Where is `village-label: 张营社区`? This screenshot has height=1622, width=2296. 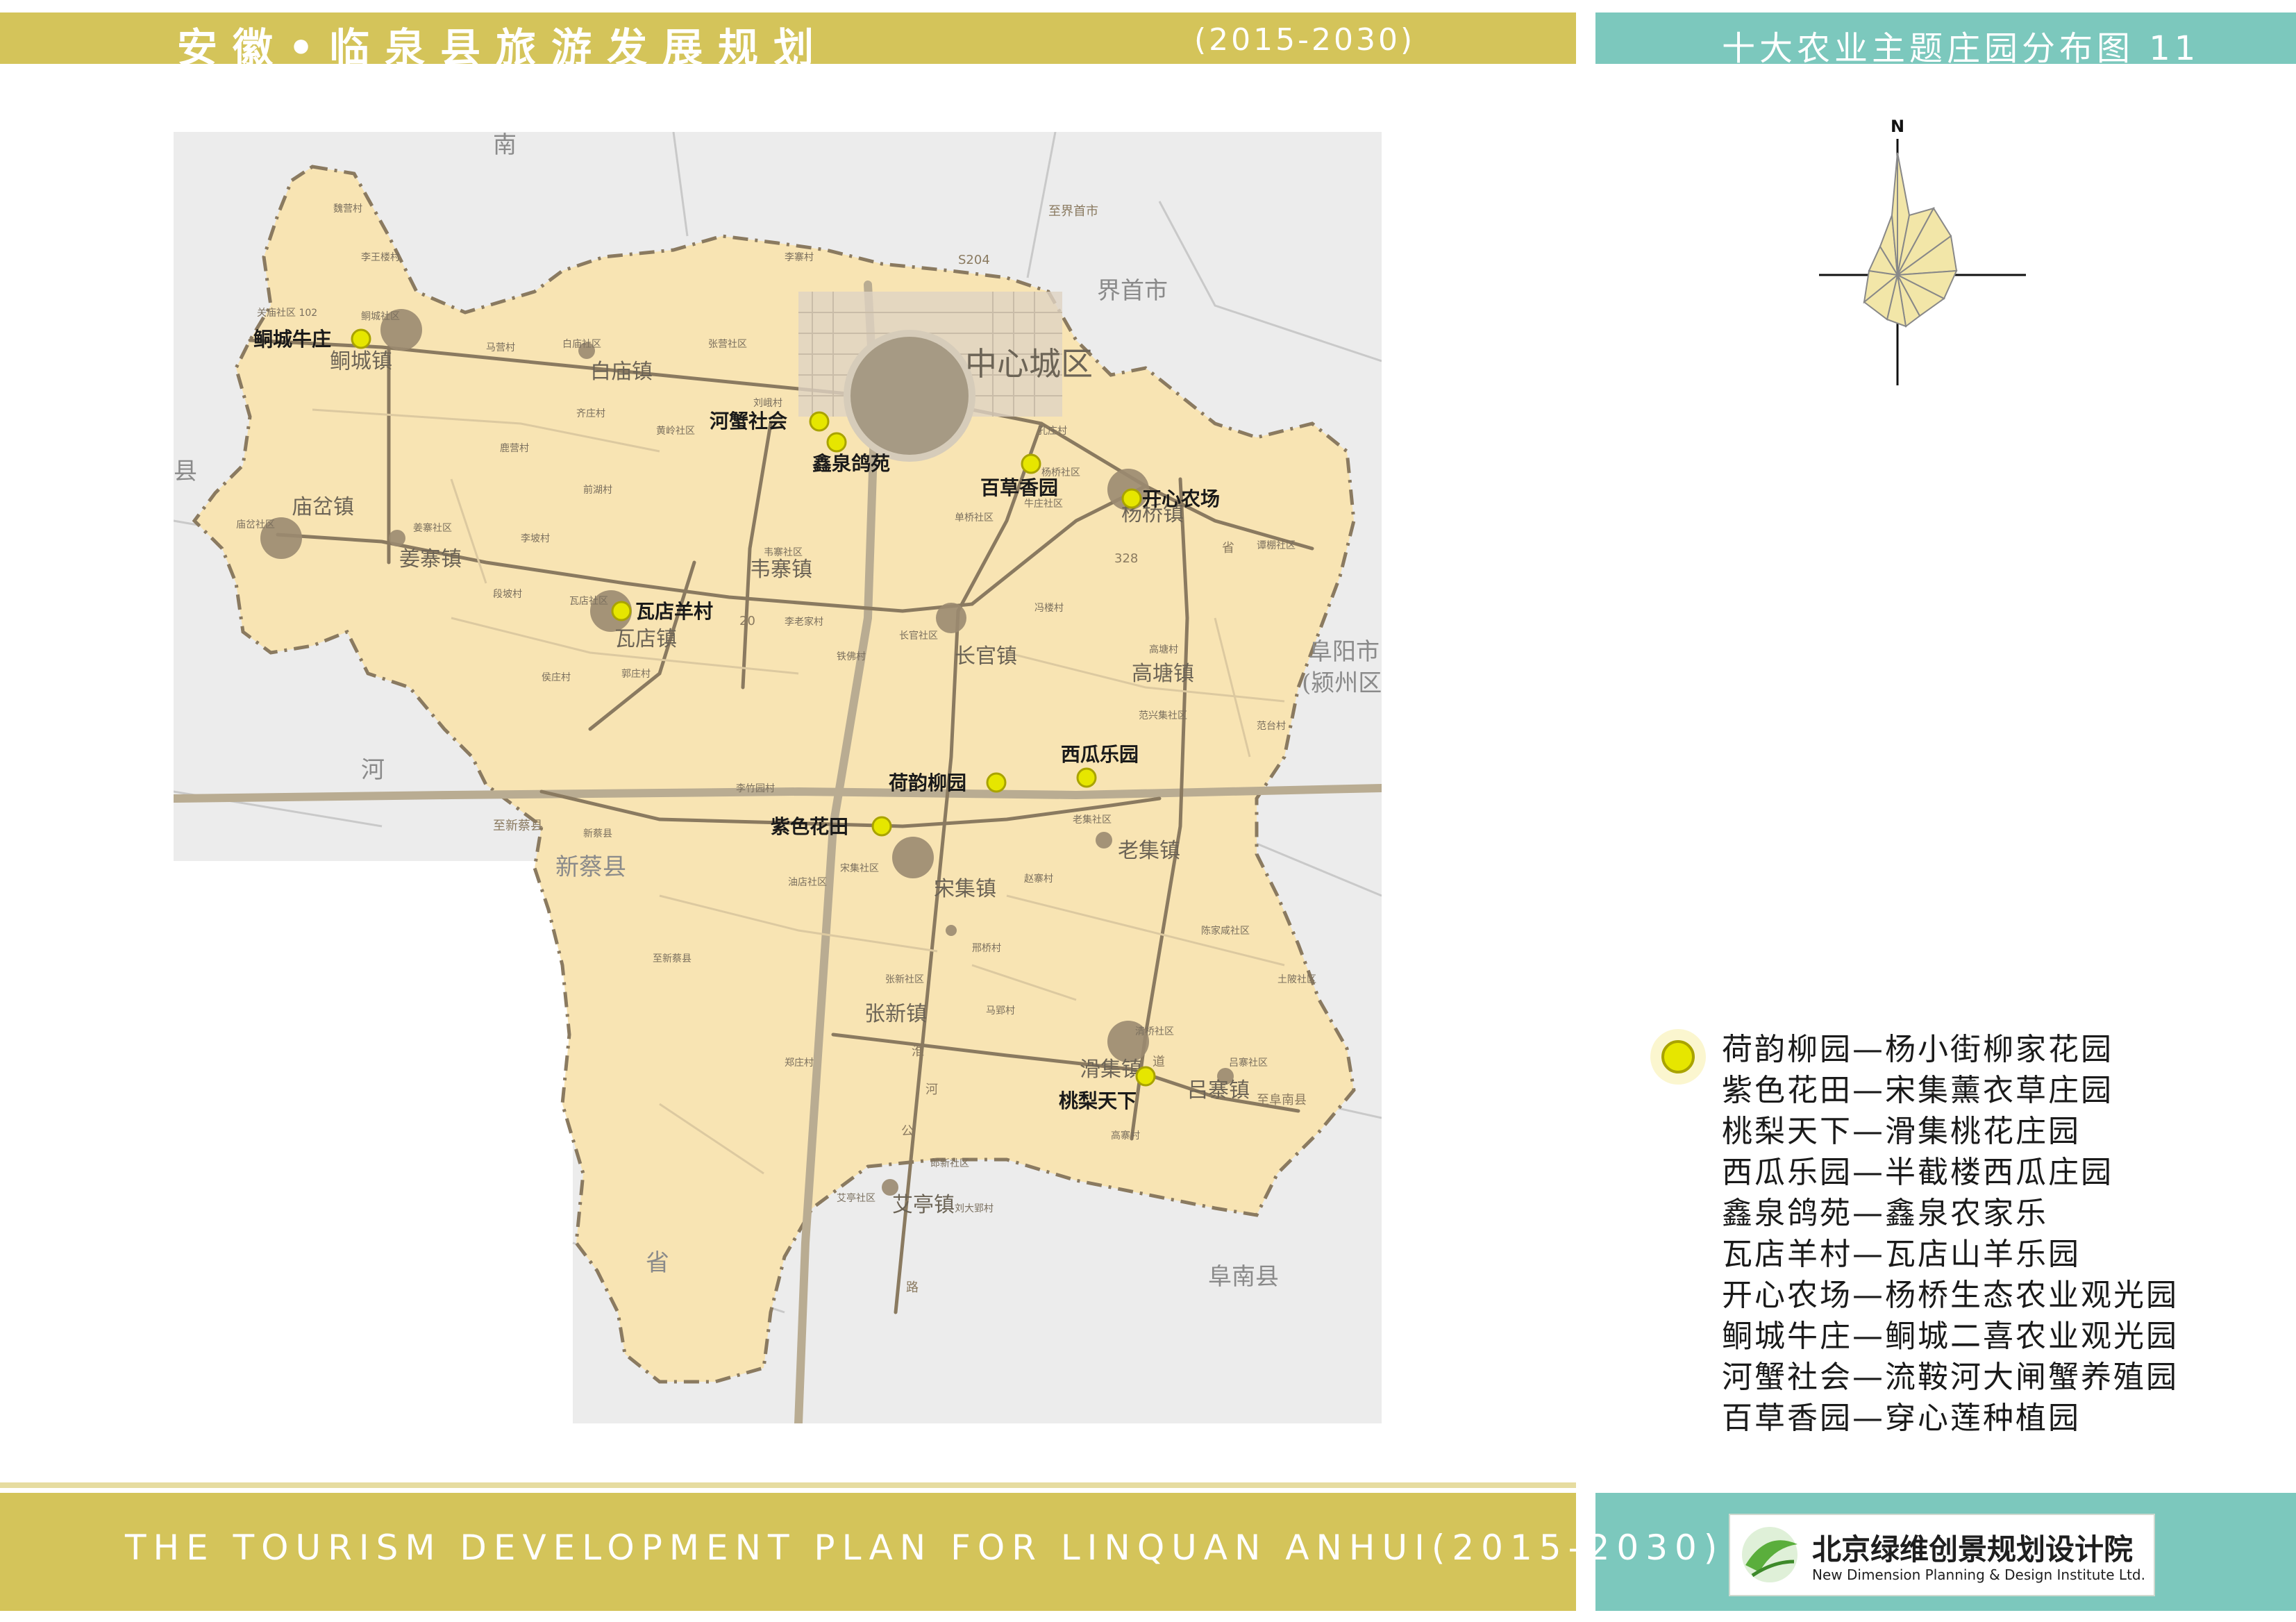
village-label: 张营社区 is located at coordinates (727, 344).